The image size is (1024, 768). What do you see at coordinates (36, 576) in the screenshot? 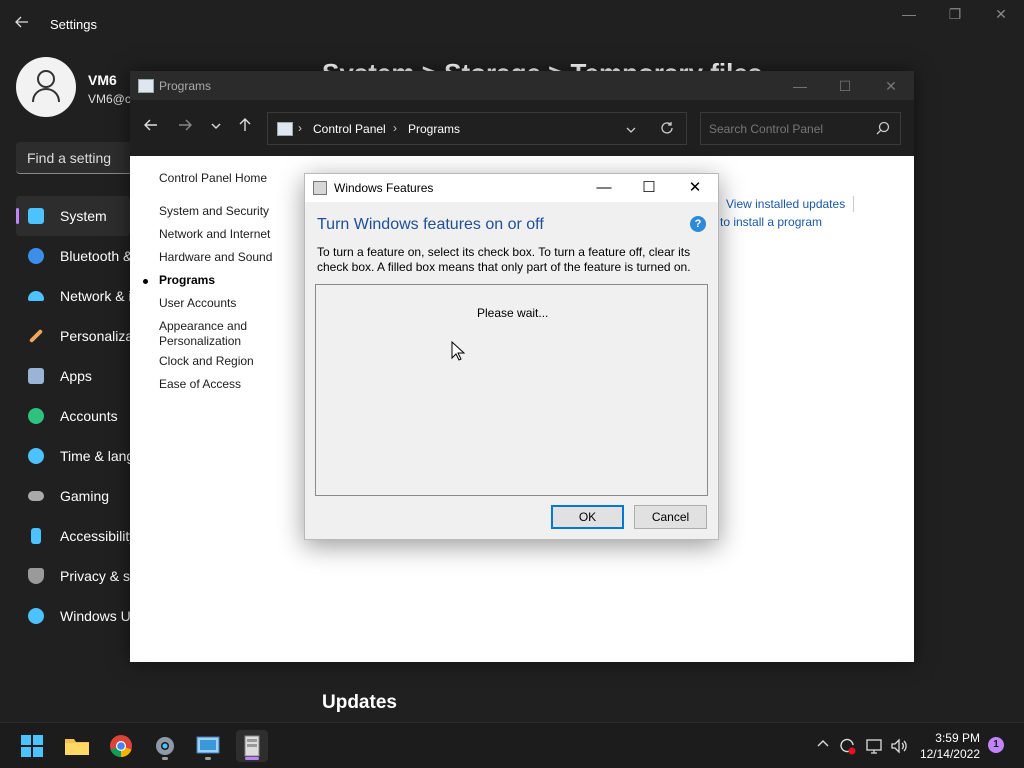
I see `shield-icon` at bounding box center [36, 576].